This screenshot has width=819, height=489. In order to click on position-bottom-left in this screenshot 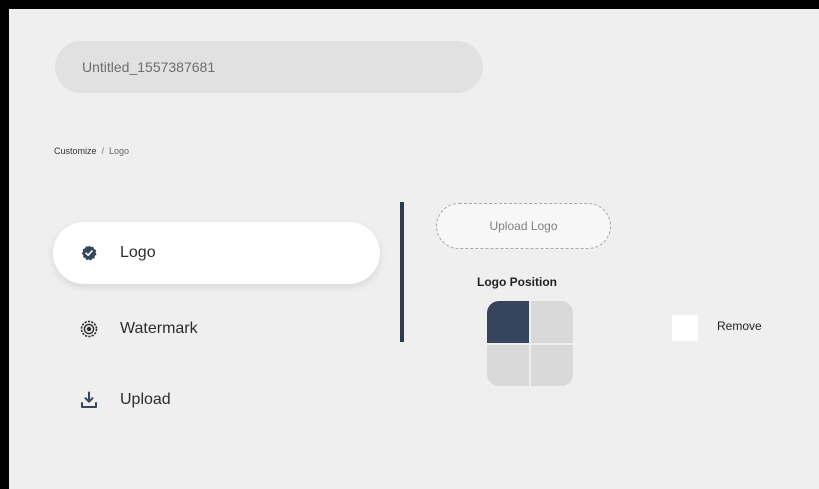, I will do `click(508, 365)`.